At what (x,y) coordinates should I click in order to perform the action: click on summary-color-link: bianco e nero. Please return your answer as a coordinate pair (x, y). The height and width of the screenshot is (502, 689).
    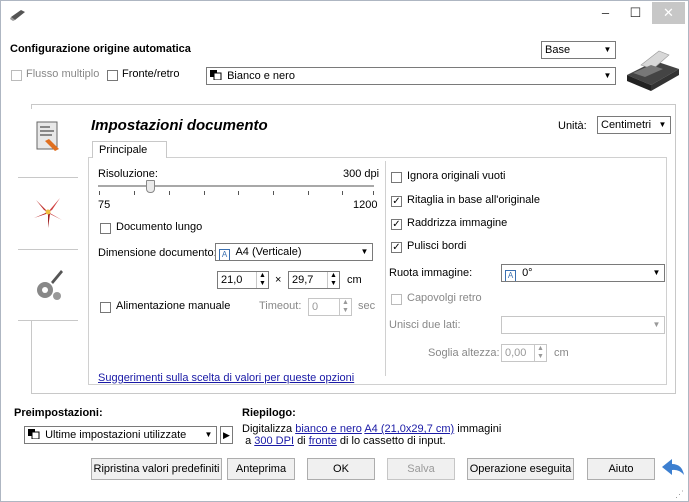
    Looking at the image, I should click on (328, 429).